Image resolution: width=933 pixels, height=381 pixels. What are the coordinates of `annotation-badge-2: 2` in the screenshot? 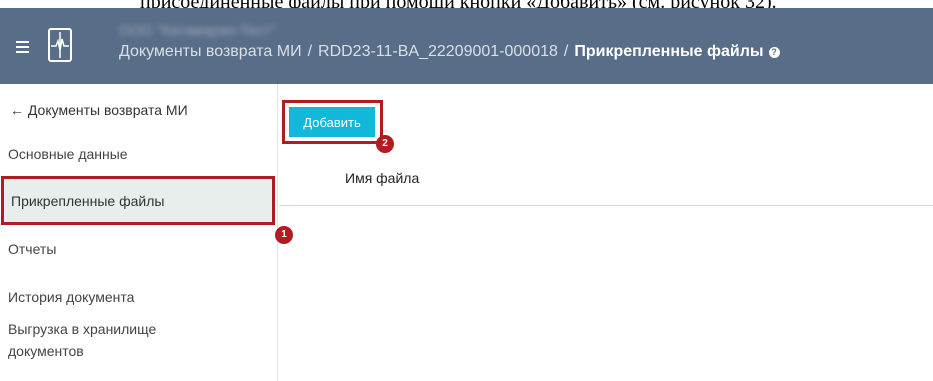 It's located at (385, 144).